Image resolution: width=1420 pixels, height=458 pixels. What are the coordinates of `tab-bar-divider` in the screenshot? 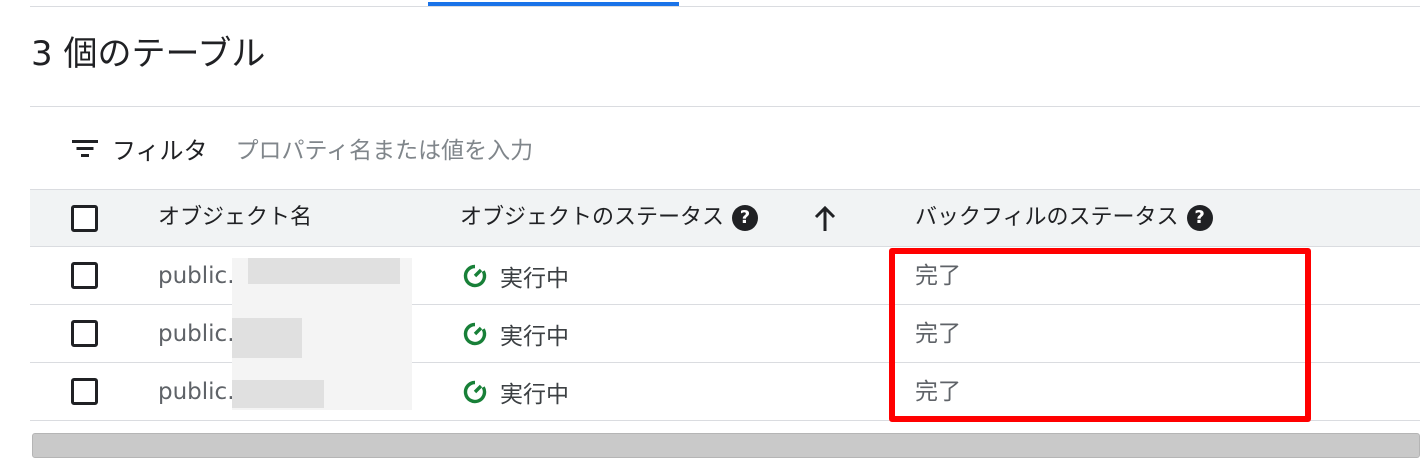 It's located at (725, 6).